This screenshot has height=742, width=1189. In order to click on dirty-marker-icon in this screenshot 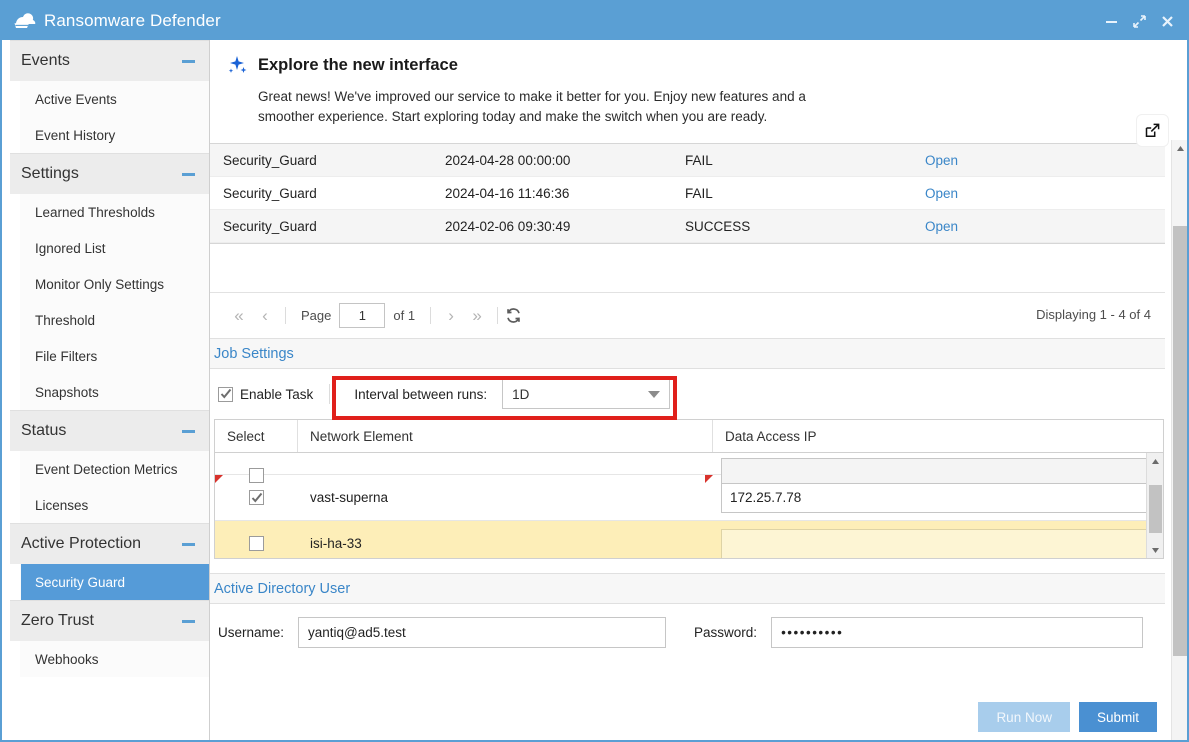, I will do `click(219, 479)`.